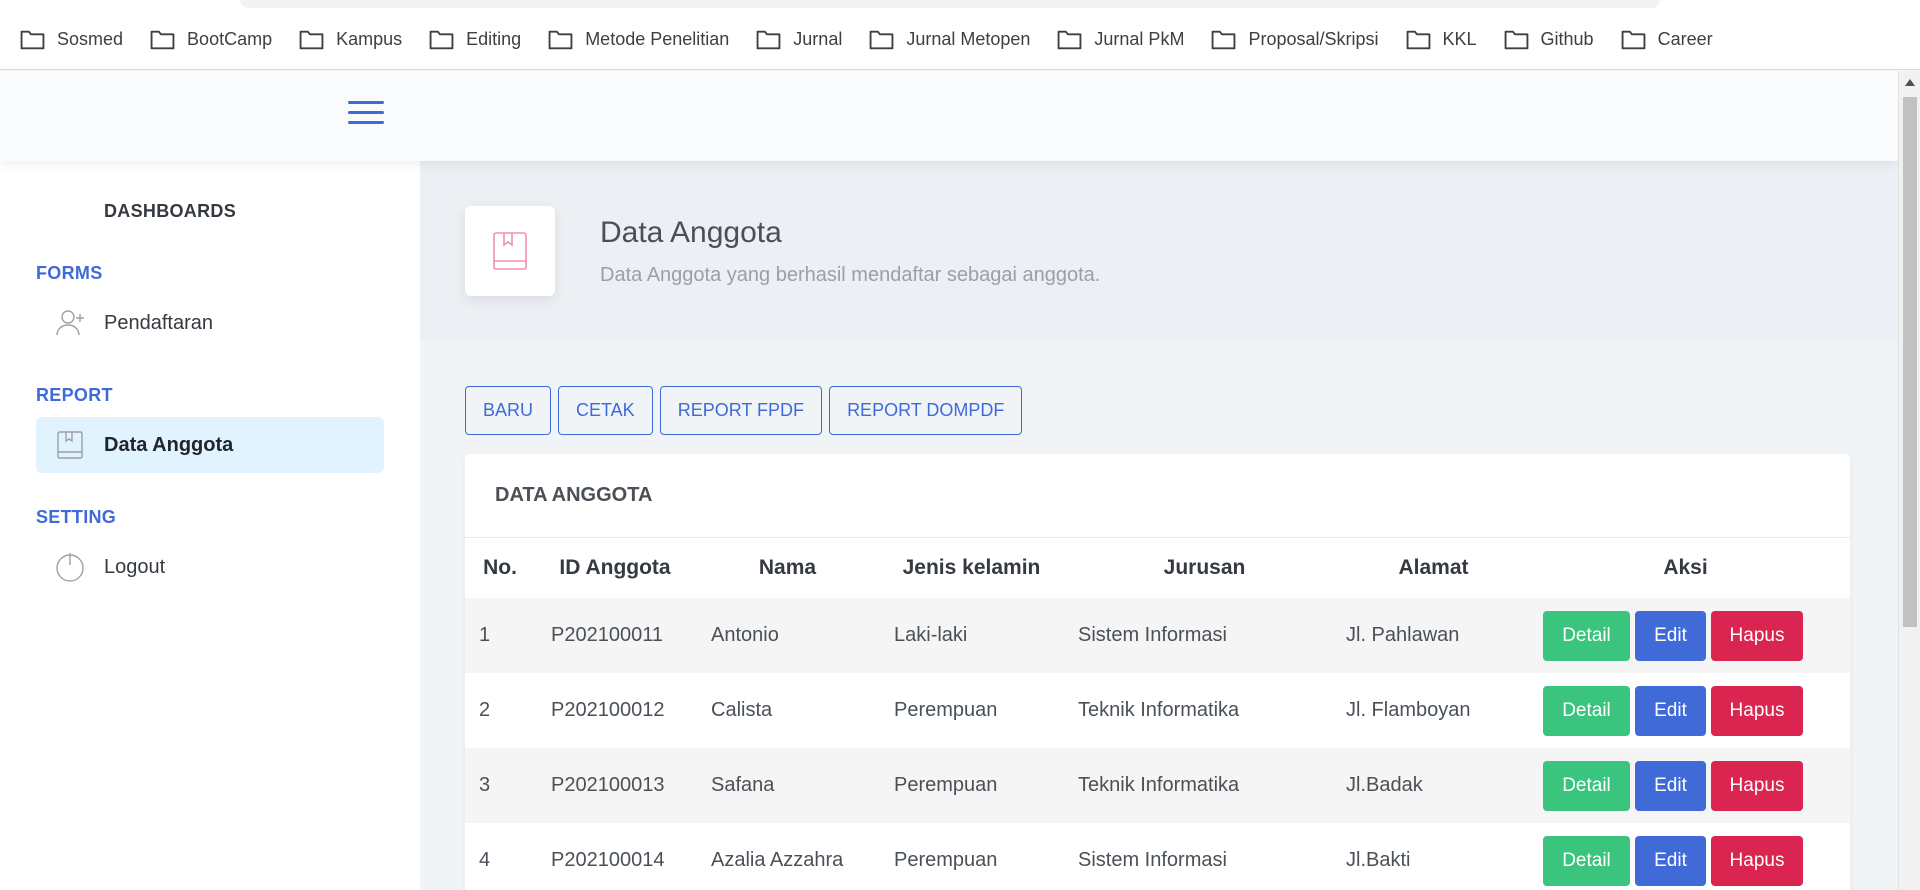 The height and width of the screenshot is (890, 1920). I want to click on cetak-button: CETAK, so click(605, 410).